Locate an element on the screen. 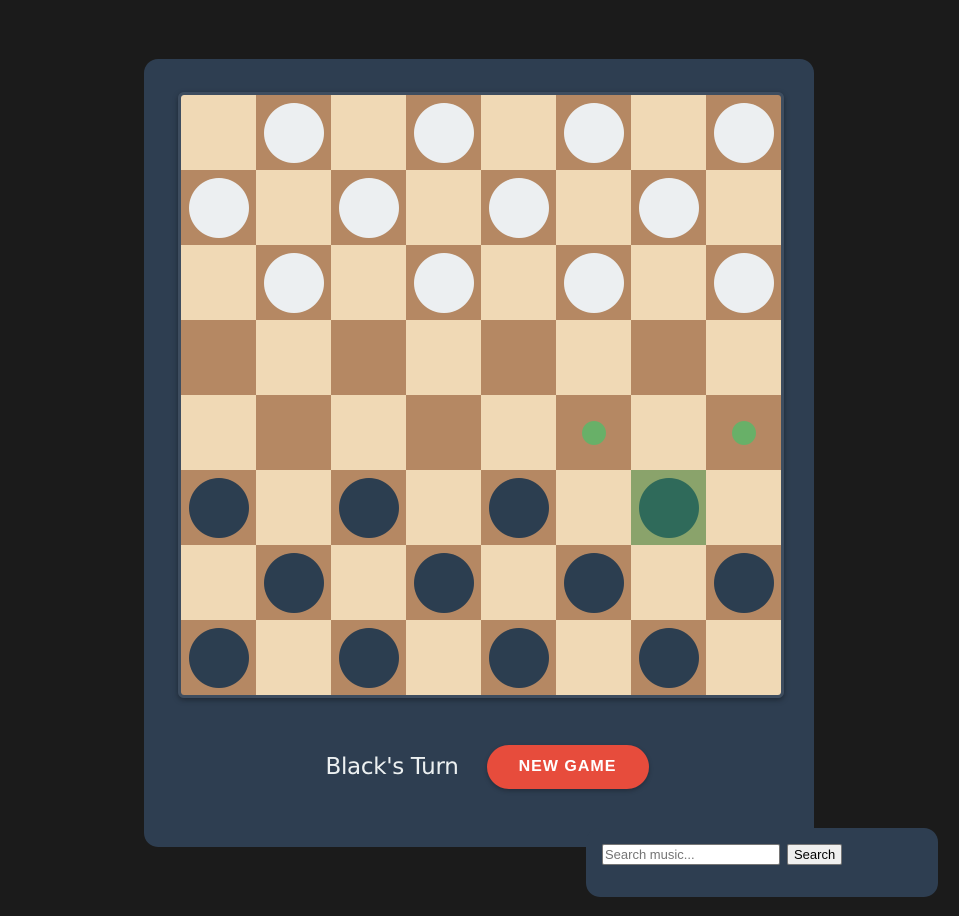  music-search-button: Search is located at coordinates (815, 854).